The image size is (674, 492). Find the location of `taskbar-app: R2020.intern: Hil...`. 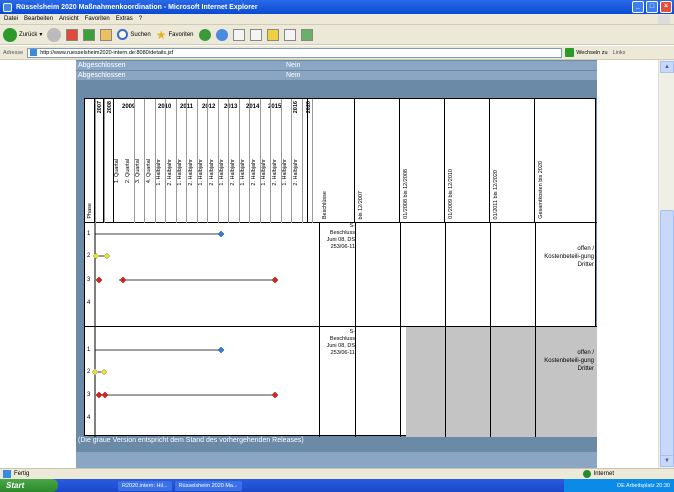

taskbar-app: R2020.intern: Hil... is located at coordinates (145, 485).